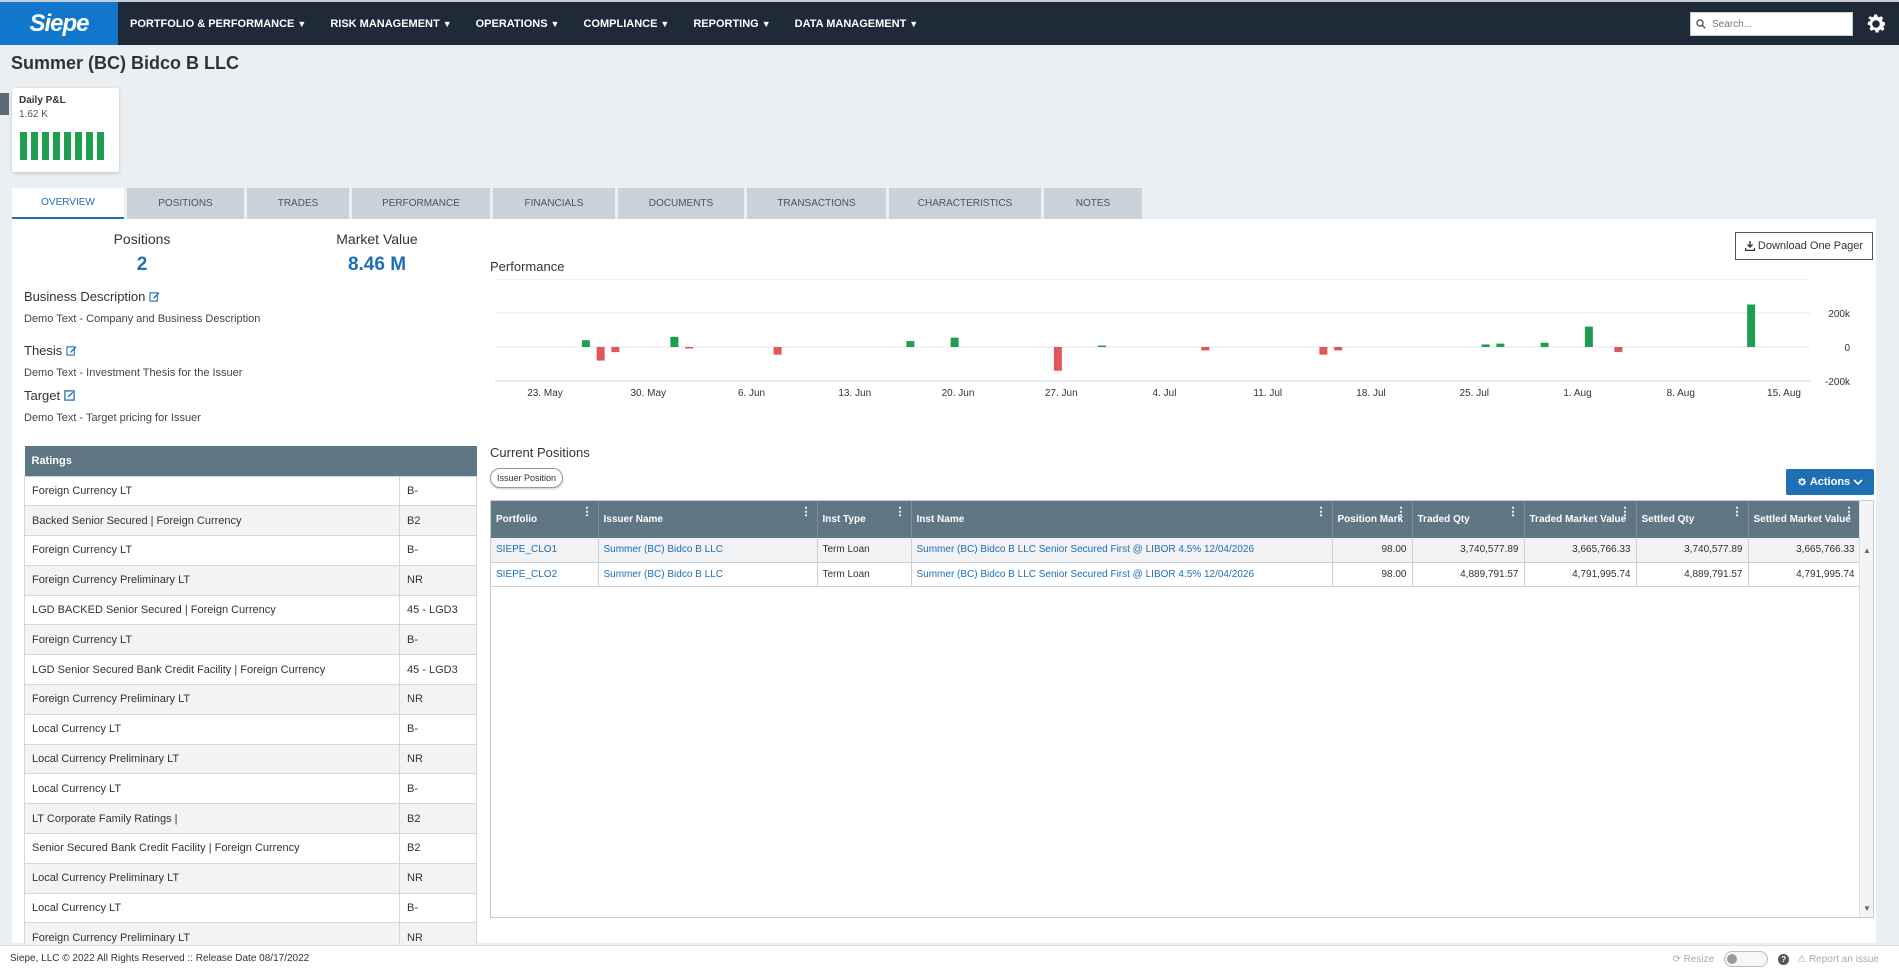 The image size is (1899, 970). What do you see at coordinates (965, 203) in the screenshot?
I see `tab-characteristics: CHARACTERISTICS` at bounding box center [965, 203].